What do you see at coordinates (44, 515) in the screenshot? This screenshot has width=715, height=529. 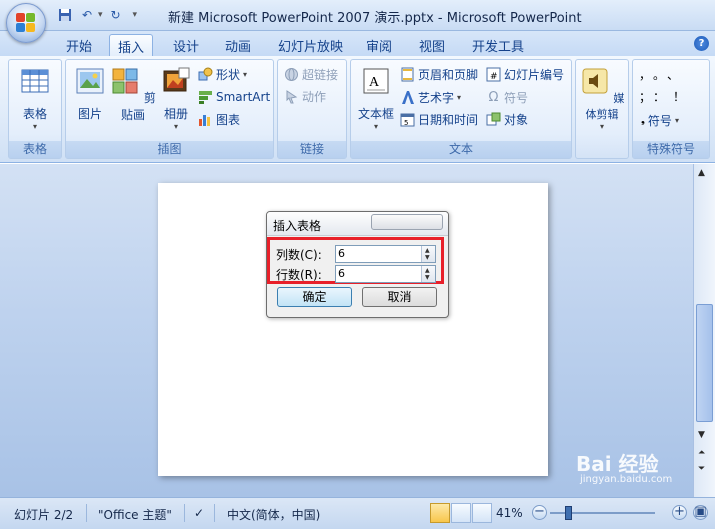 I see `slide-counter: 幻灯片 2/2` at bounding box center [44, 515].